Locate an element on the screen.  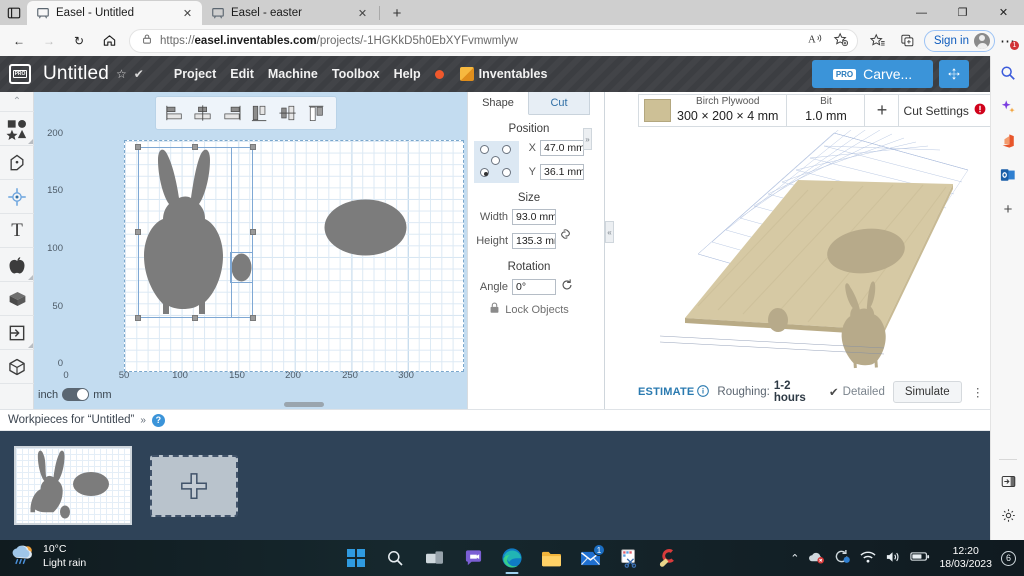
sign-in-button: Sign in is located at coordinates (959, 40).